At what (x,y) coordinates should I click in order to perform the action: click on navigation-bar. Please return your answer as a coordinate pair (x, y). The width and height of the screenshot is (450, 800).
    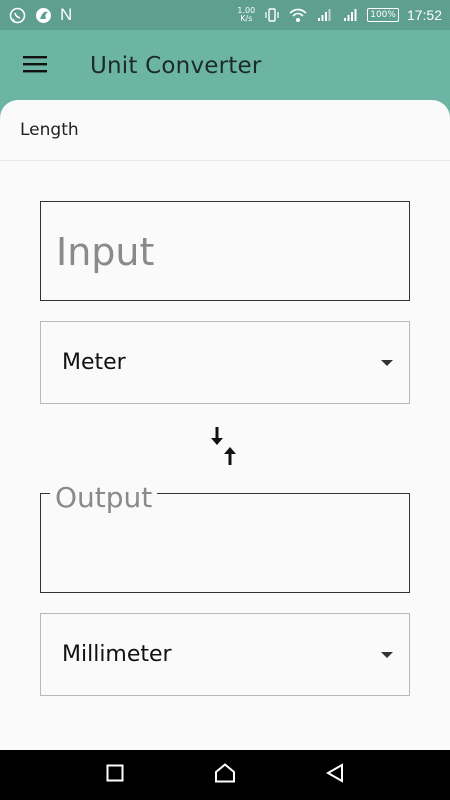
    Looking at the image, I should click on (225, 775).